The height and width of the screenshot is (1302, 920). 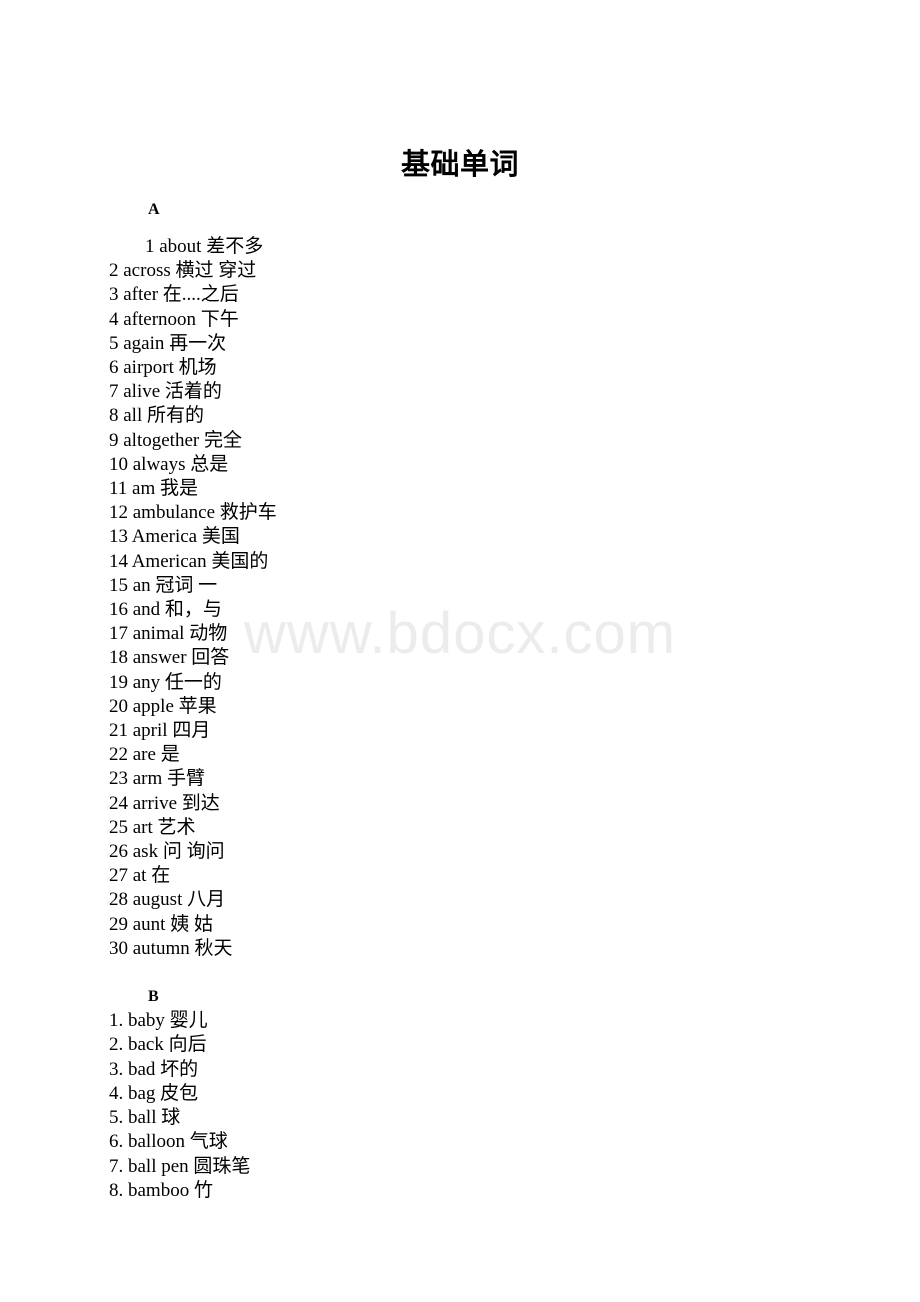 What do you see at coordinates (160, 731) in the screenshot?
I see `word-entry: 21 april 四月` at bounding box center [160, 731].